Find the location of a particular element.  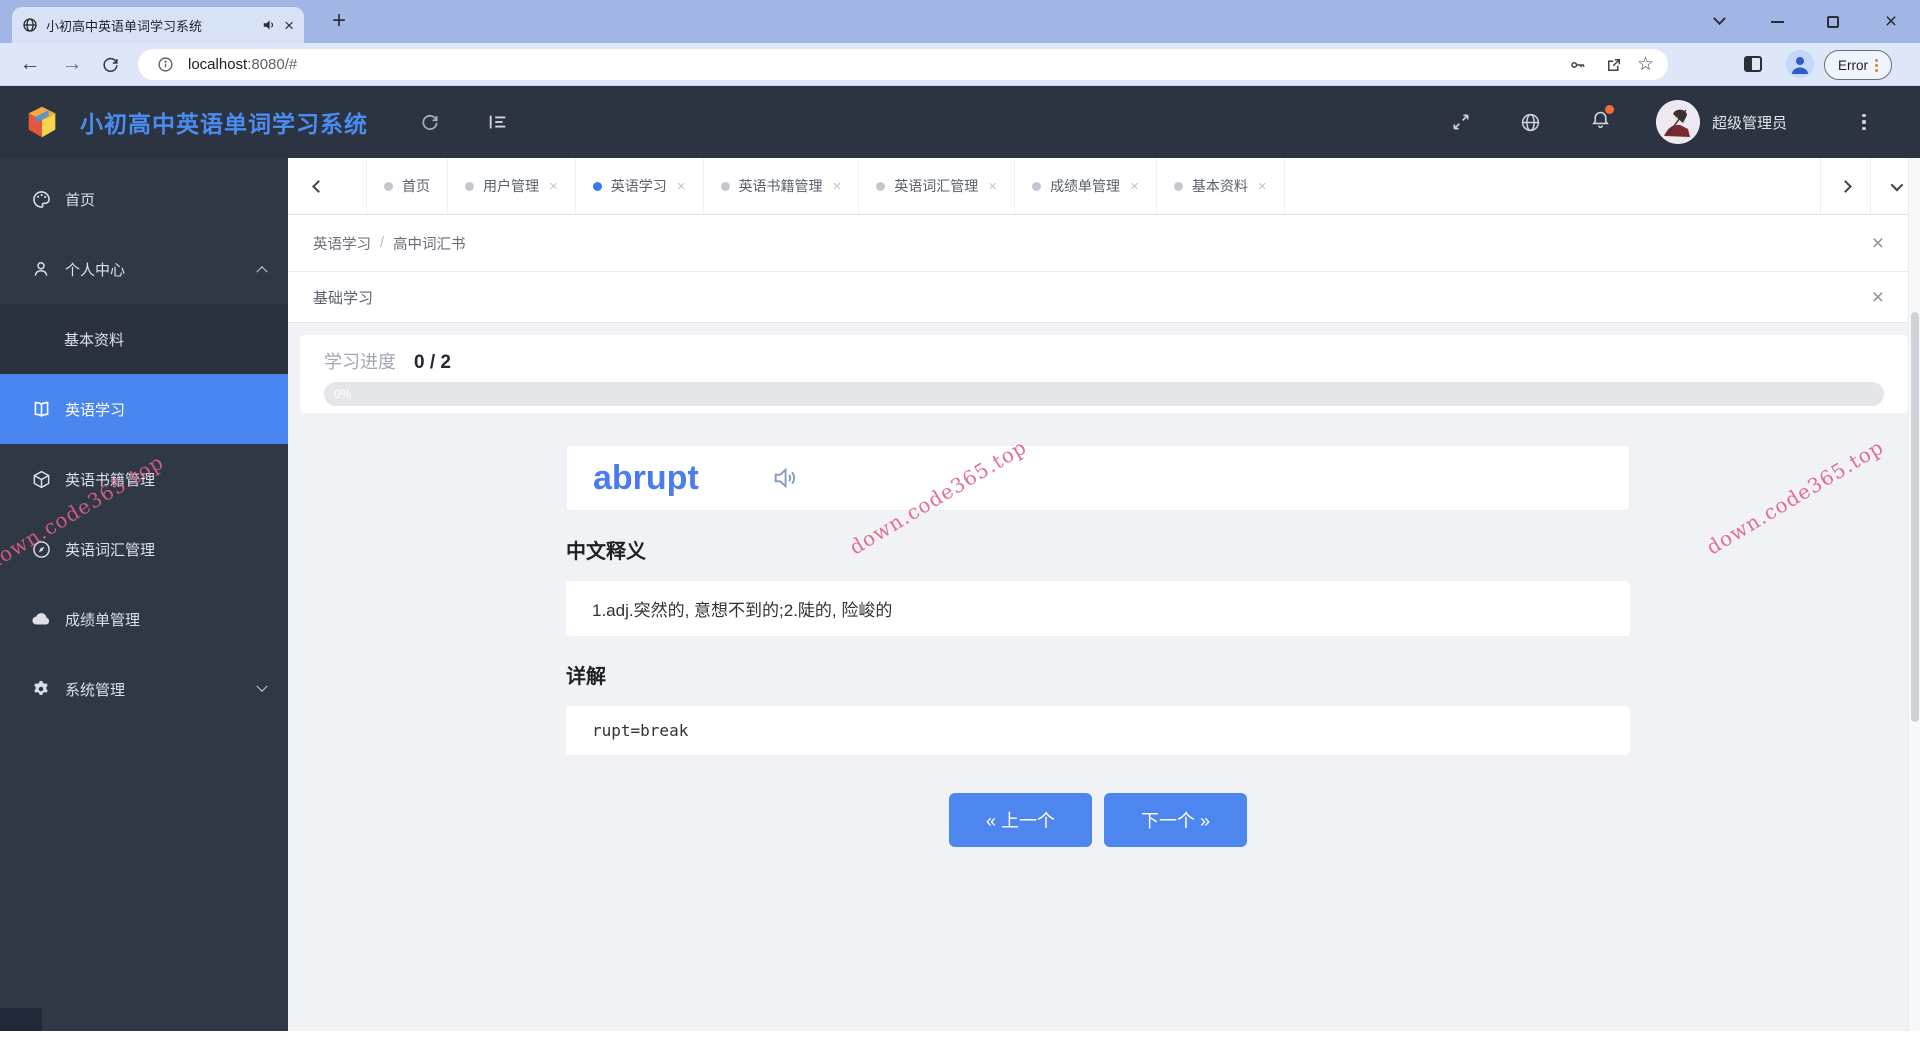

sidebar-item-english-vocabulary: 英语词汇管理 is located at coordinates (144, 549).